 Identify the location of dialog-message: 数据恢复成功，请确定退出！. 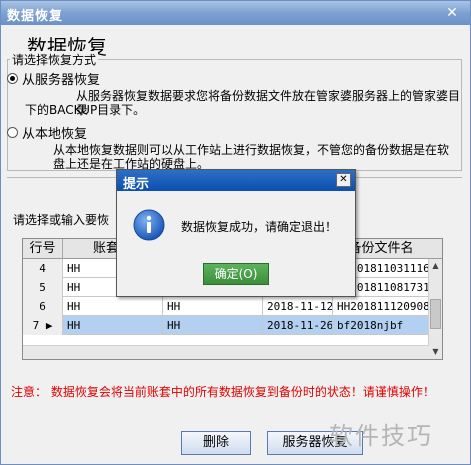
(259, 227).